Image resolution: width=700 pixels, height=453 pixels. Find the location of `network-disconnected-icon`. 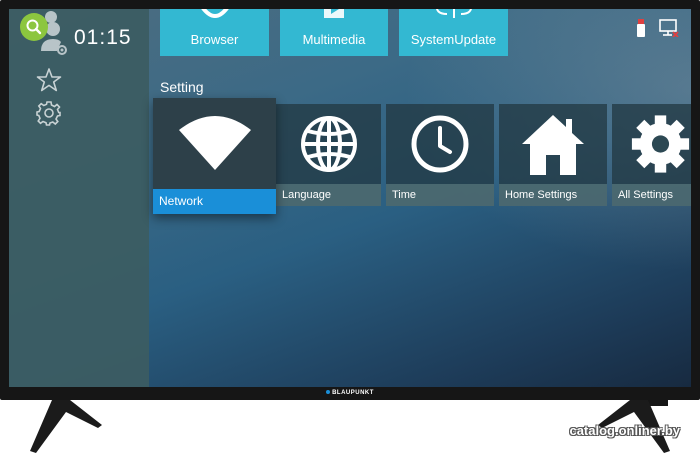

network-disconnected-icon is located at coordinates (669, 28).